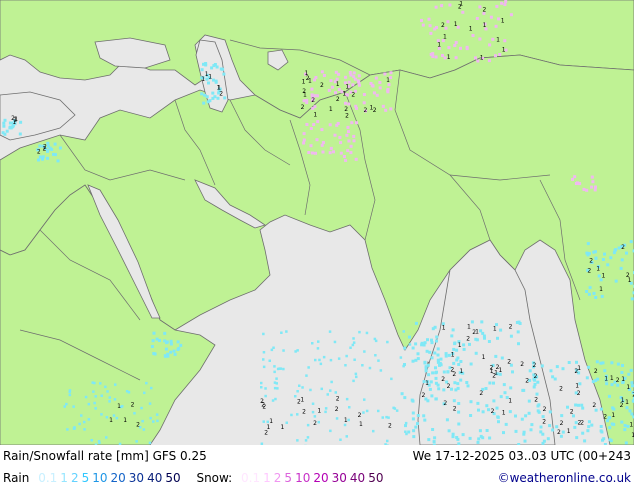 The height and width of the screenshot is (491, 634). What do you see at coordinates (320, 478) in the screenshot?
I see `snow-scale-step: 20` at bounding box center [320, 478].